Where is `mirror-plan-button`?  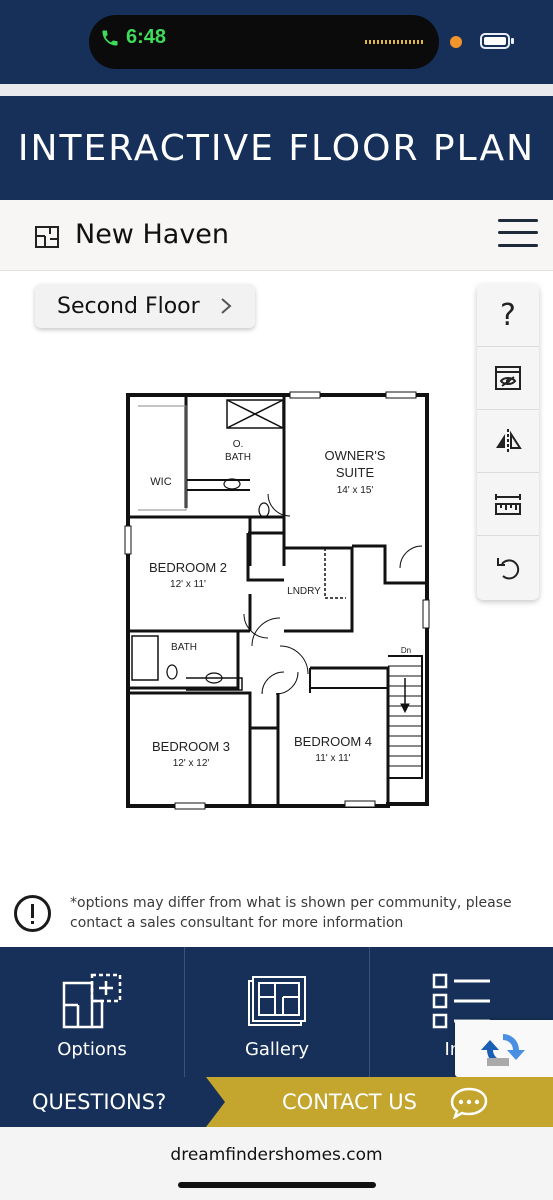
mirror-plan-button is located at coordinates (508, 441).